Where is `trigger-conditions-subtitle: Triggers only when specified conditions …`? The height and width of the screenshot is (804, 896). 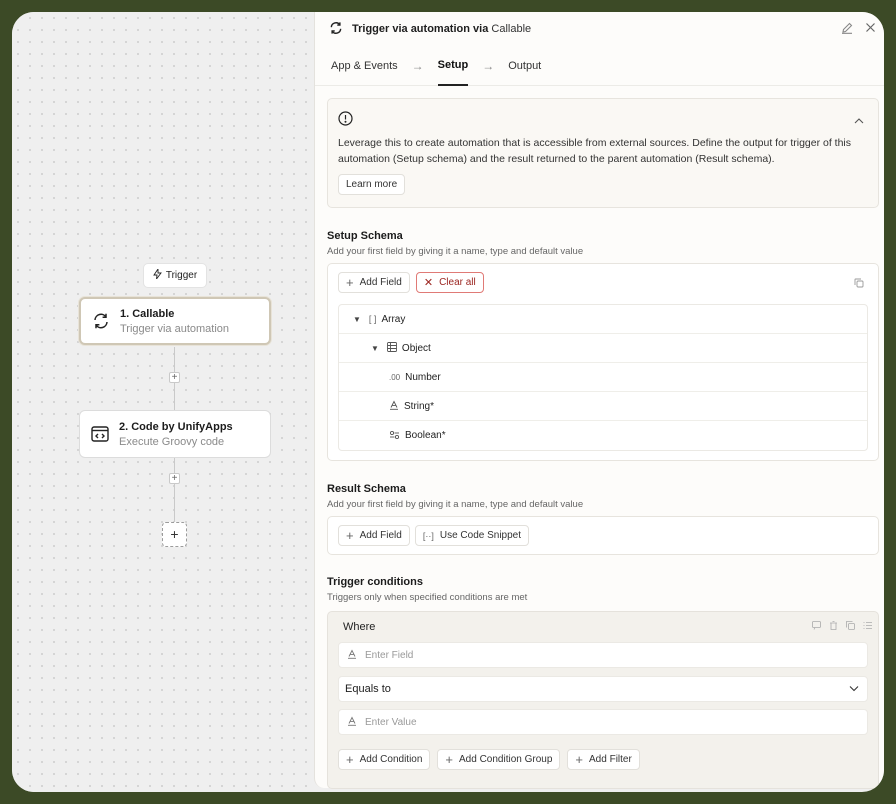 trigger-conditions-subtitle: Triggers only when specified conditions … is located at coordinates (427, 597).